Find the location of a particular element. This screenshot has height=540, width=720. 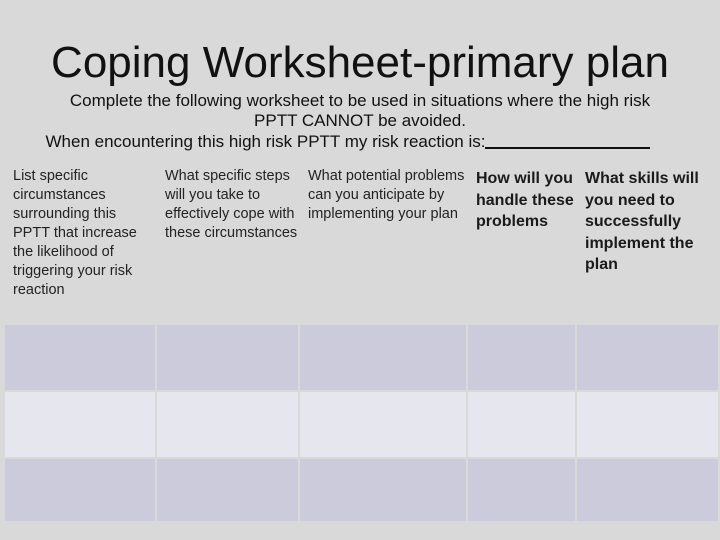

page-title: Coping Worksheet-primary plan is located at coordinates (360, 62).